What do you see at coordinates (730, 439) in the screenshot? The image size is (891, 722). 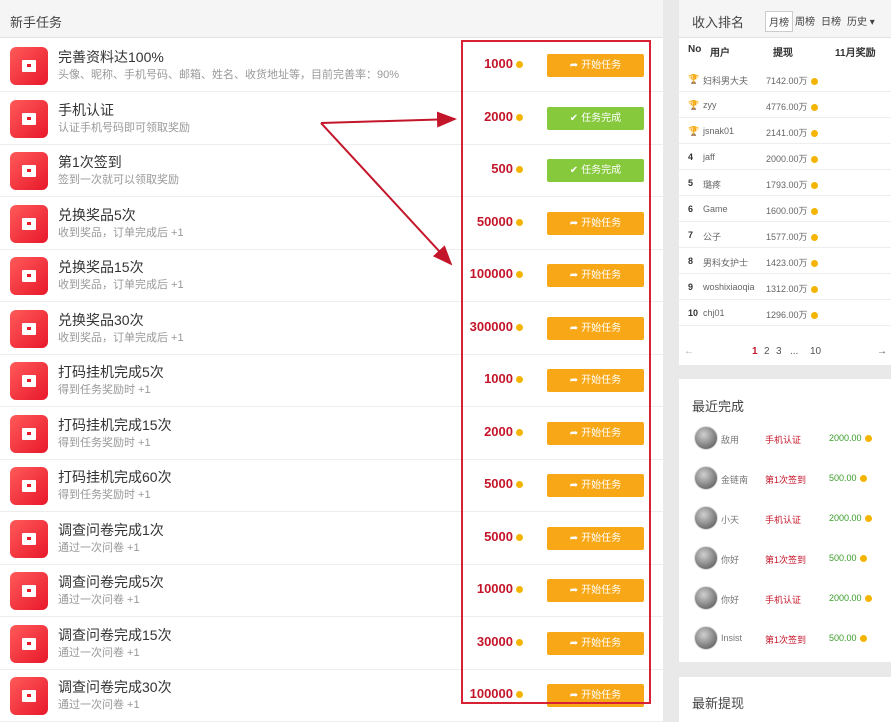 I see `recent-user: 敌用` at bounding box center [730, 439].